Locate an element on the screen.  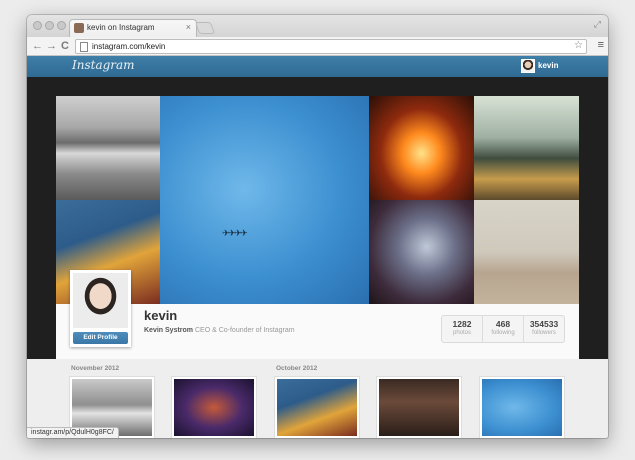
stat-photos: 1282 photos is located at coordinates (462, 327).